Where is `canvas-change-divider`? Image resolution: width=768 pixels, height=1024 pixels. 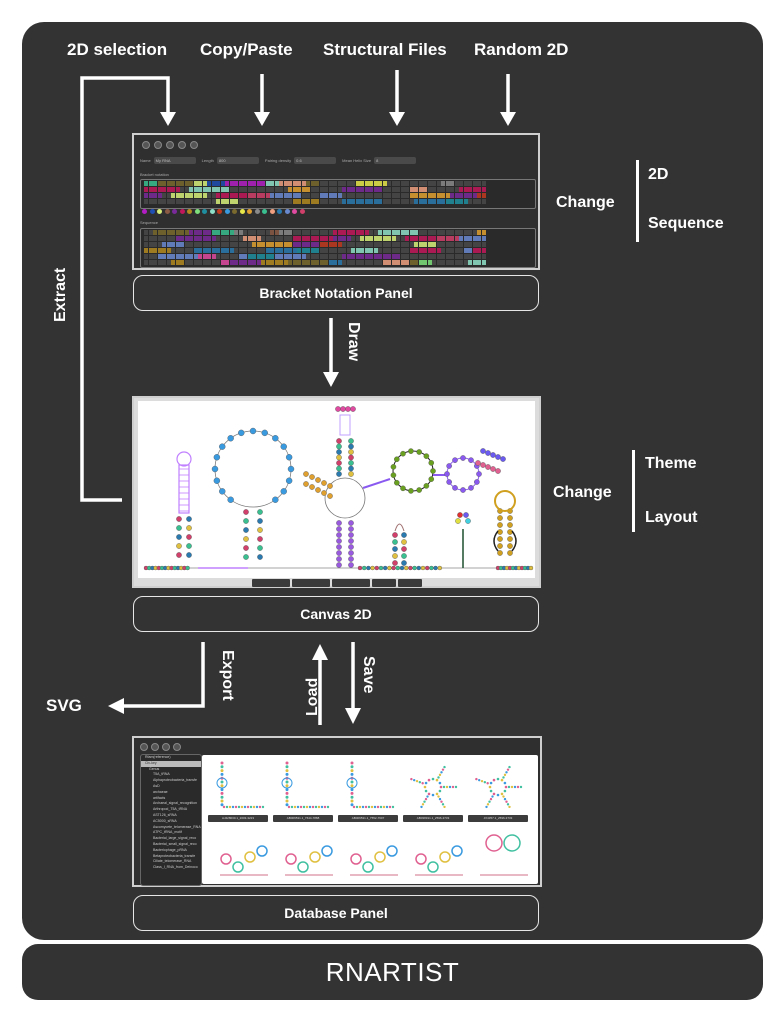 canvas-change-divider is located at coordinates (633, 491).